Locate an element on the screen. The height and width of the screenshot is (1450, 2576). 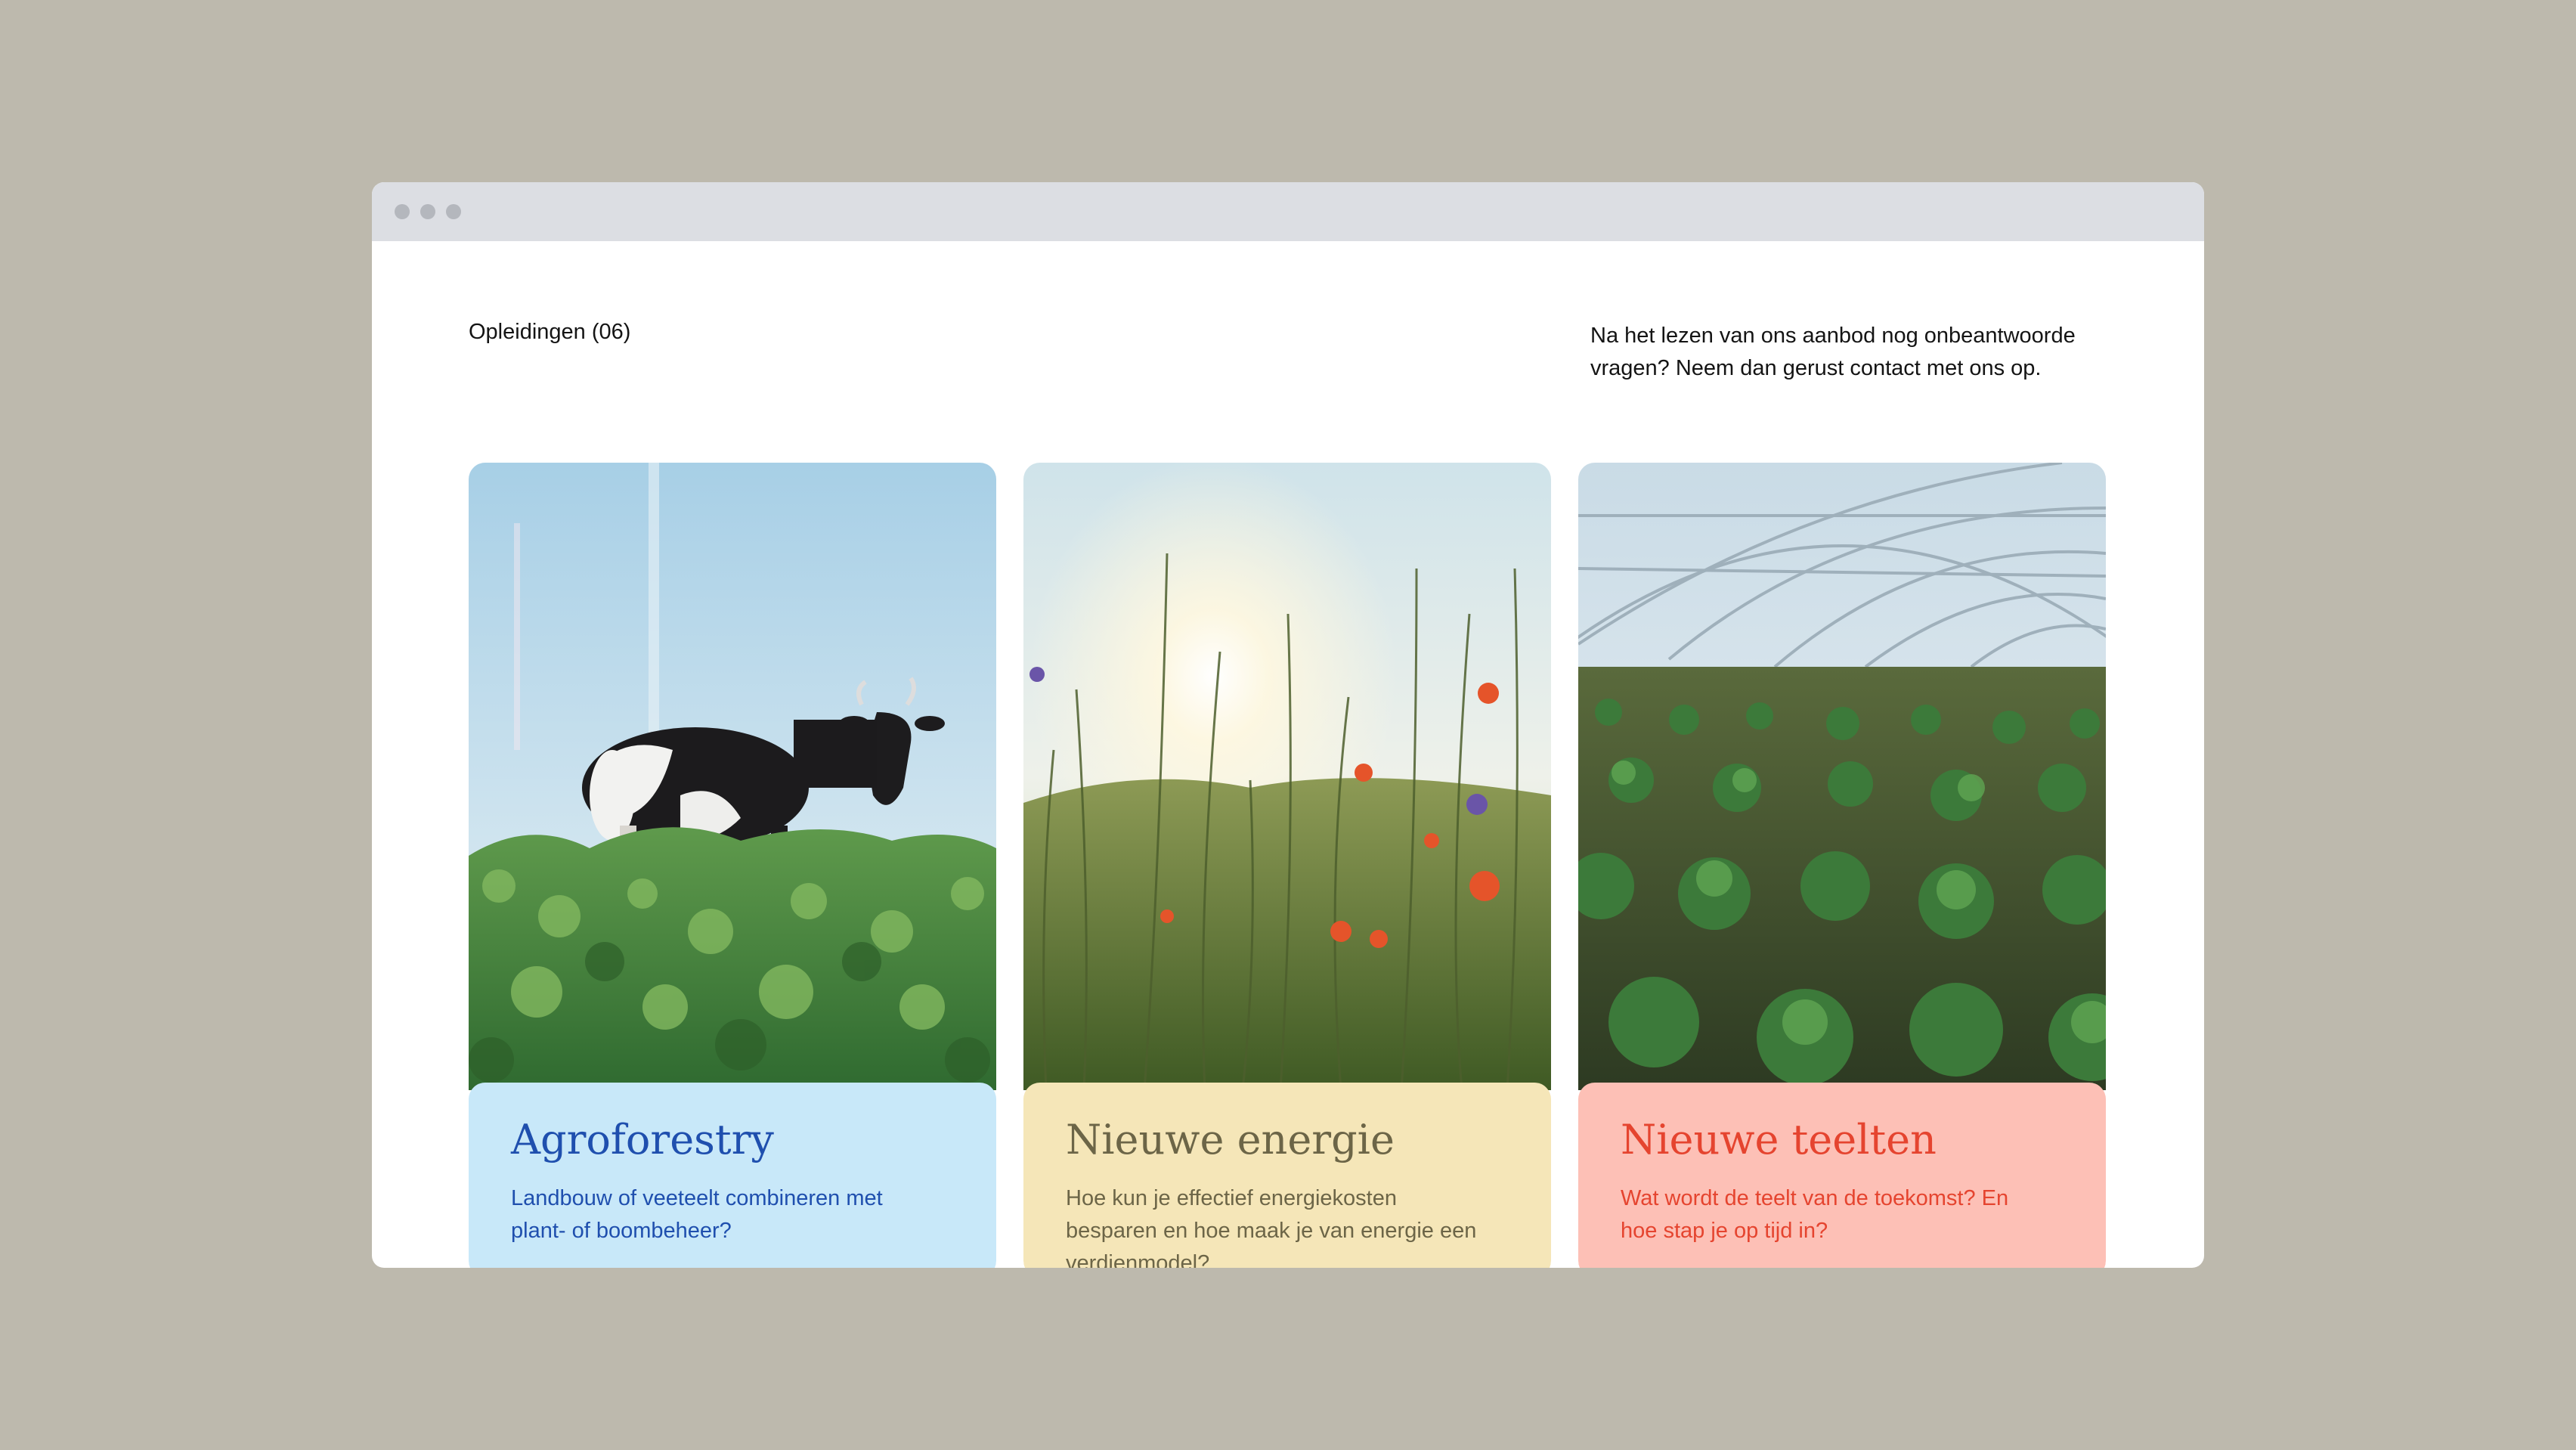
course-title: Nieuwe energie is located at coordinates (1230, 1139).